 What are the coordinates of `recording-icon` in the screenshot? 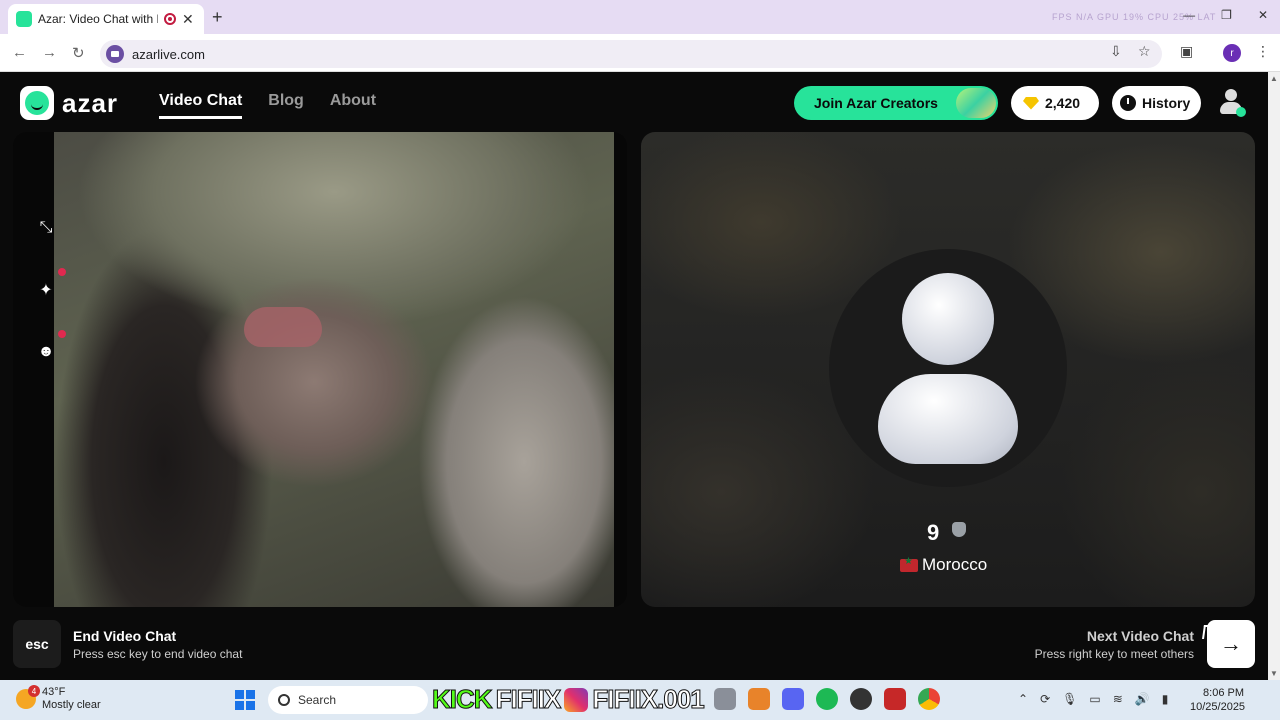 It's located at (170, 19).